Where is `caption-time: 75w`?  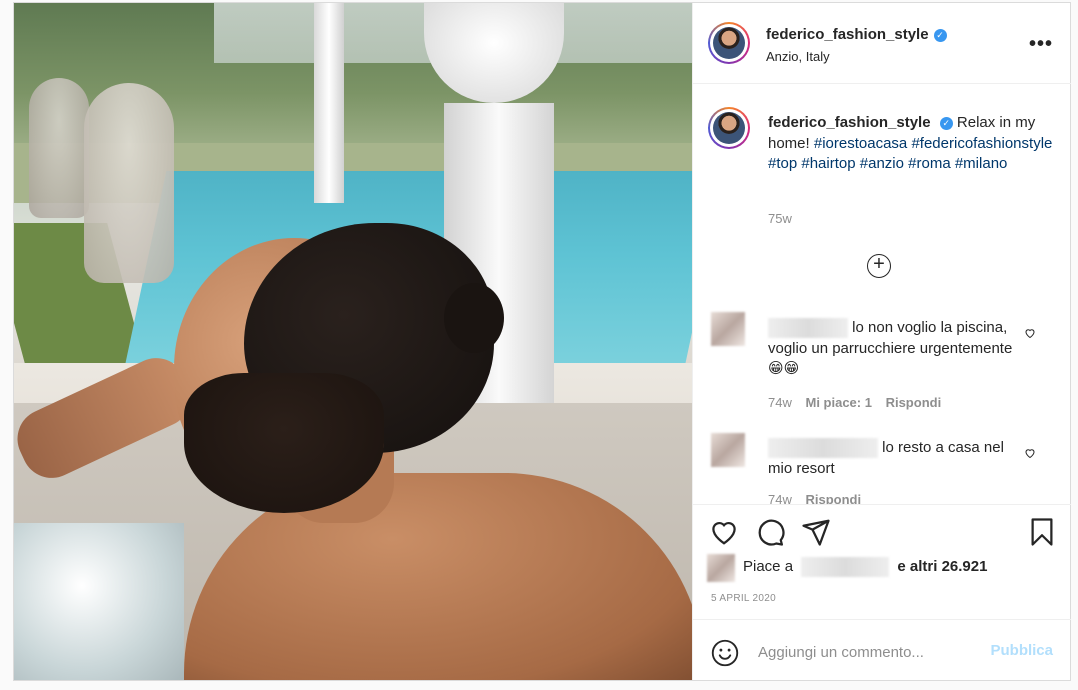
caption-time: 75w is located at coordinates (780, 218).